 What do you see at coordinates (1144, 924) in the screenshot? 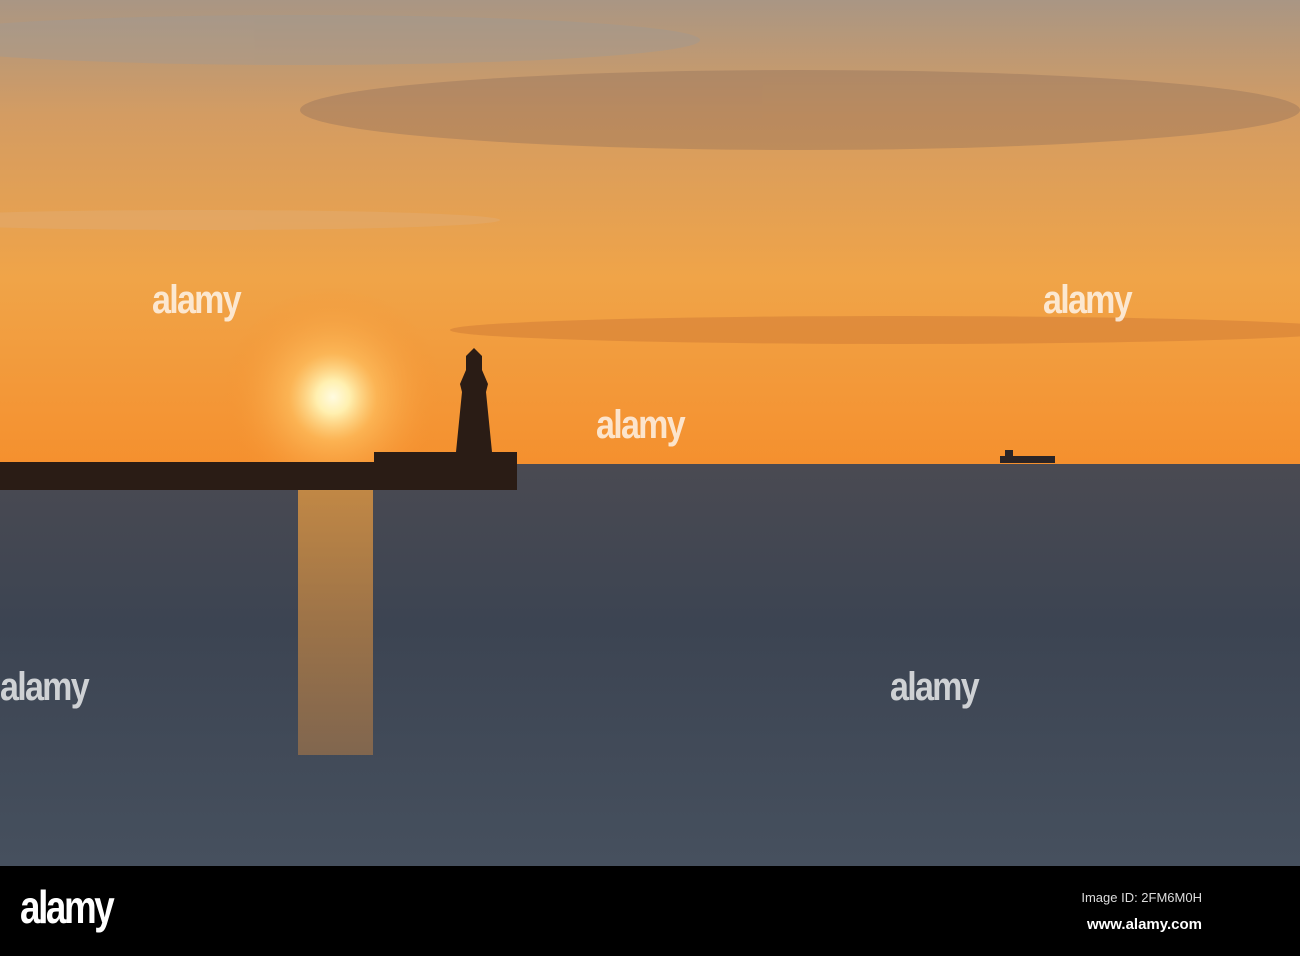
I see `website-link: www.alamy.com` at bounding box center [1144, 924].